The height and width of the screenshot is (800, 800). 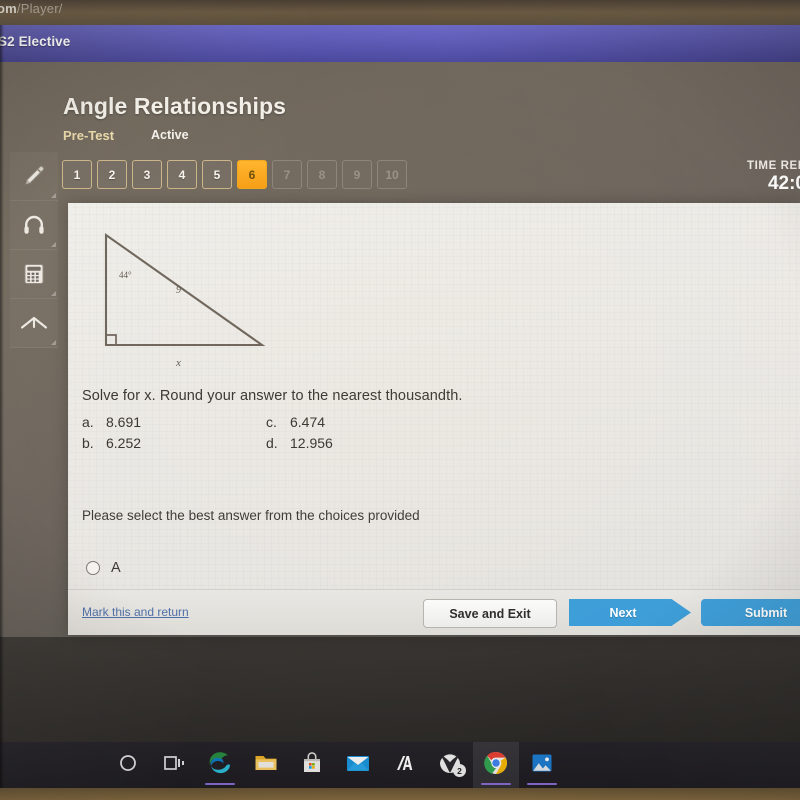 I want to click on up-arrow-icon, so click(x=34, y=323).